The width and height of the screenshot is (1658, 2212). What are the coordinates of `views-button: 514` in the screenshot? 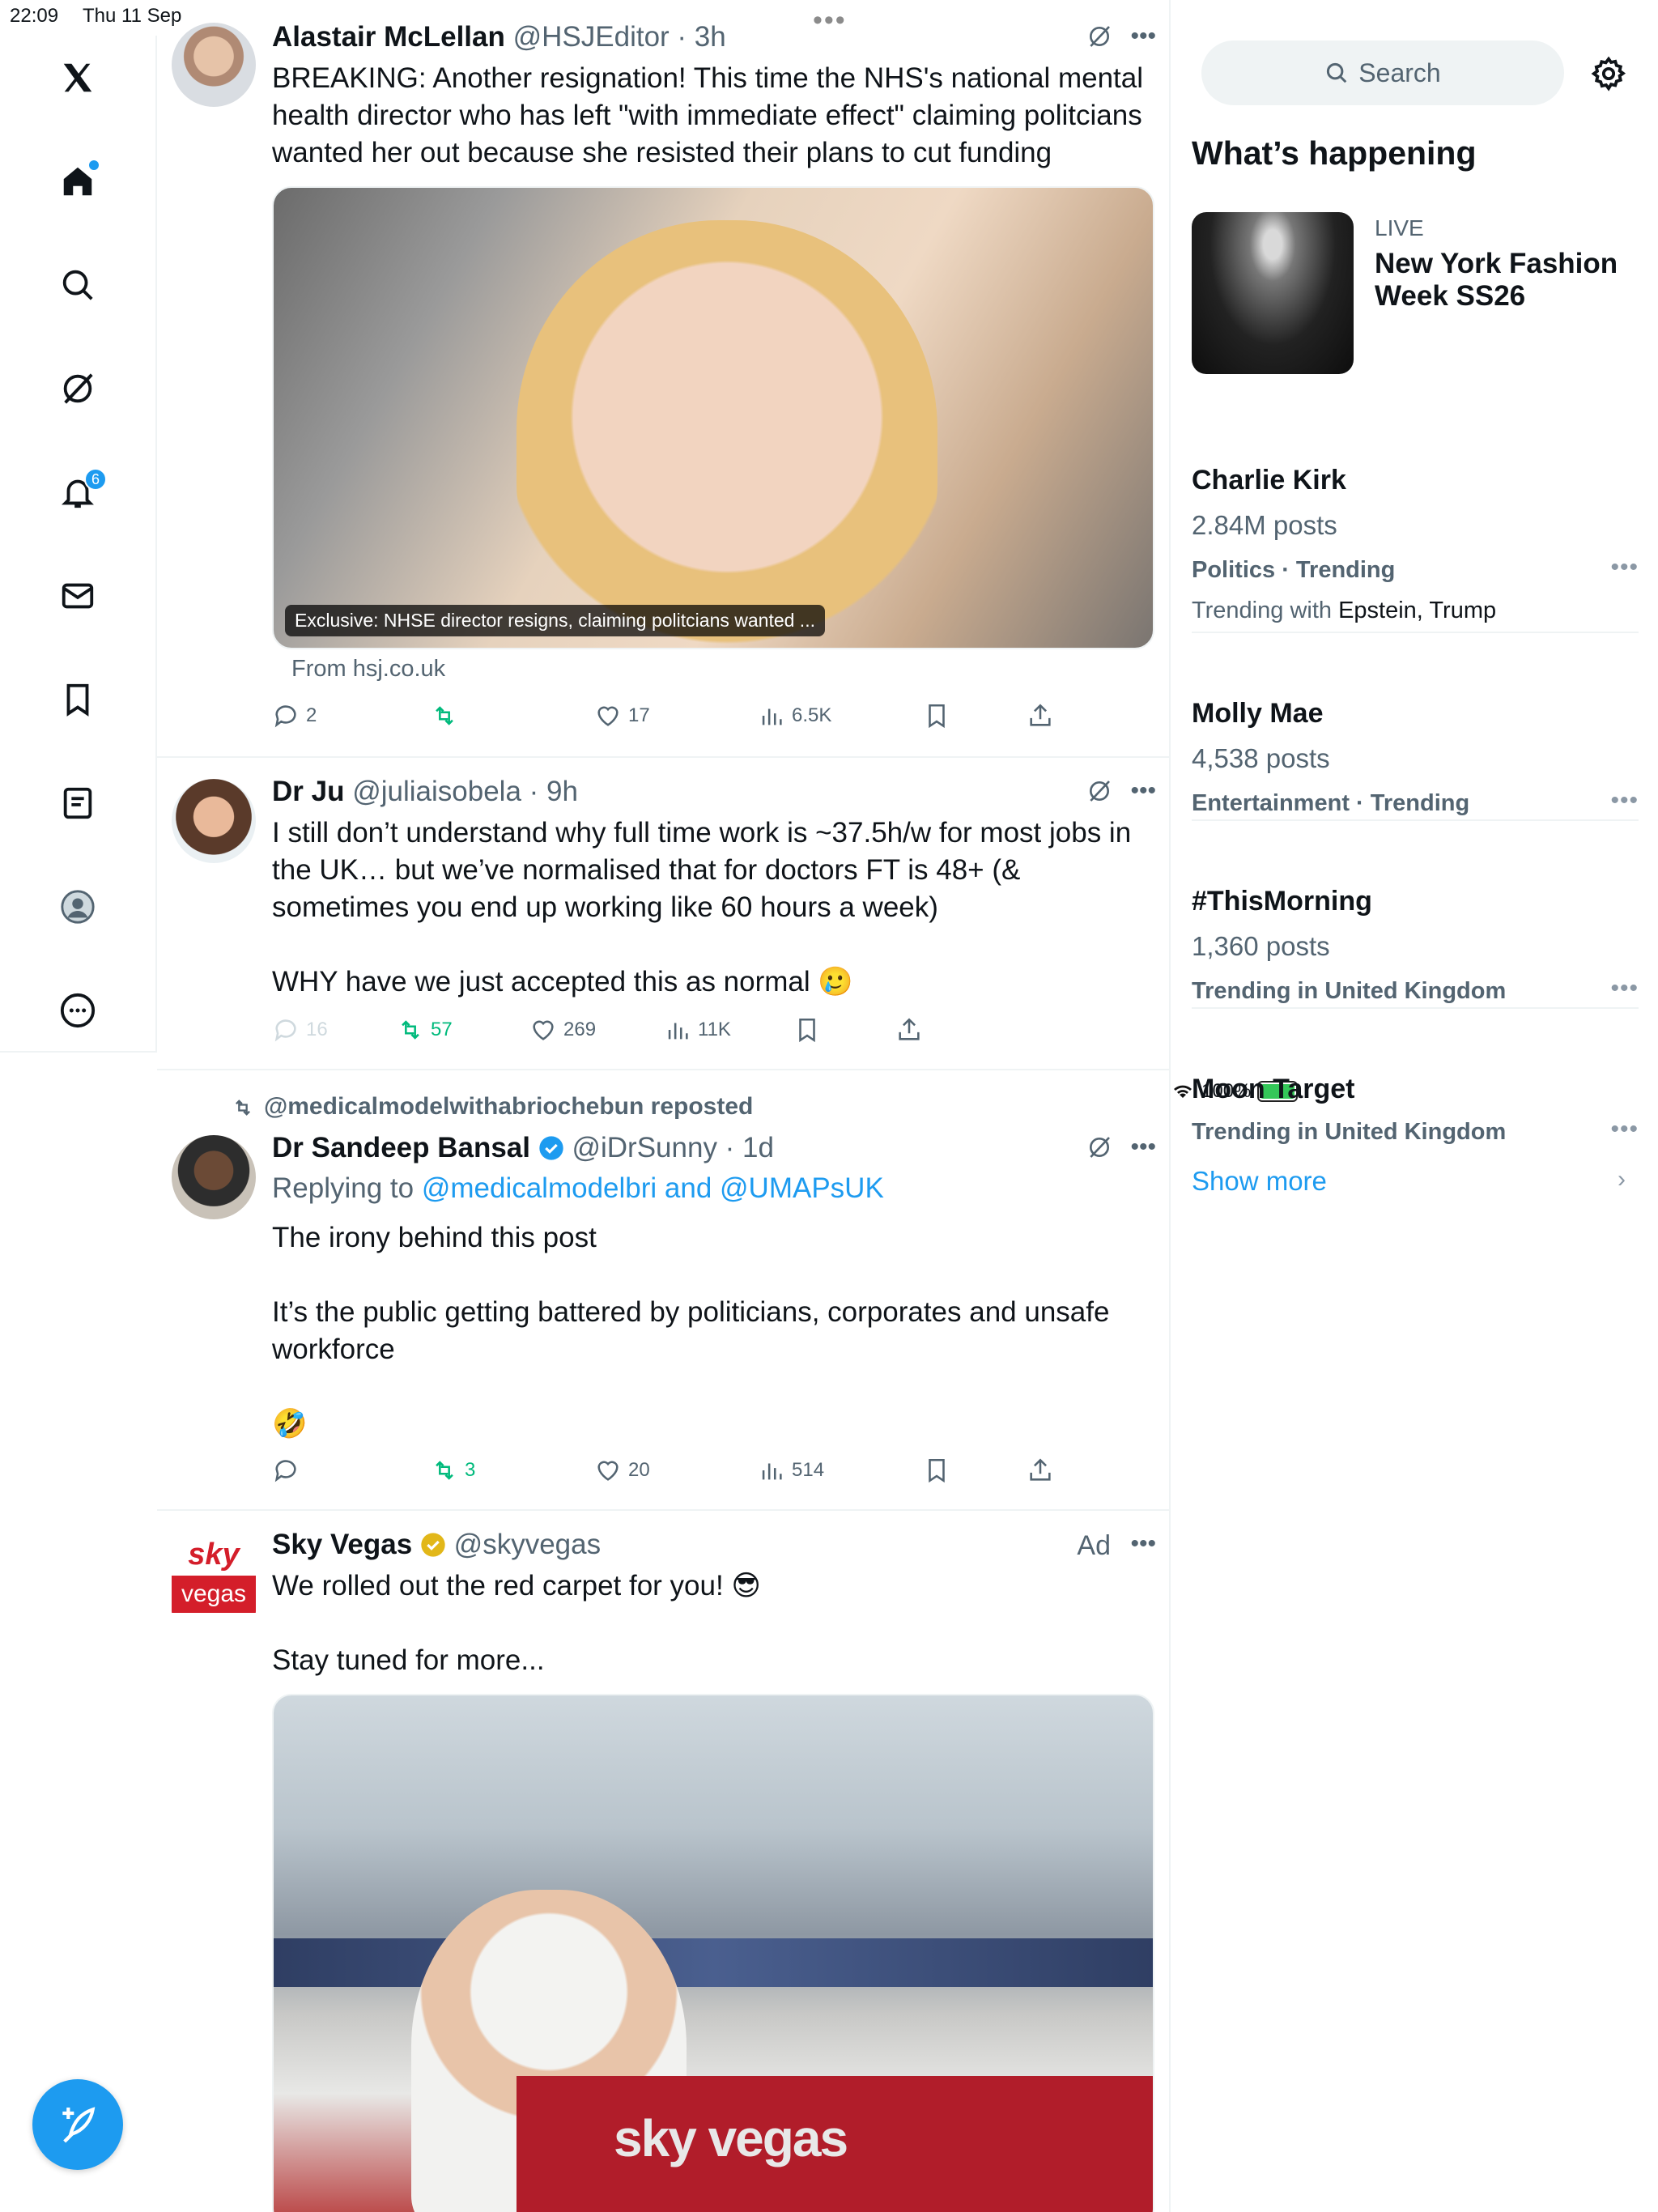 It's located at (791, 1471).